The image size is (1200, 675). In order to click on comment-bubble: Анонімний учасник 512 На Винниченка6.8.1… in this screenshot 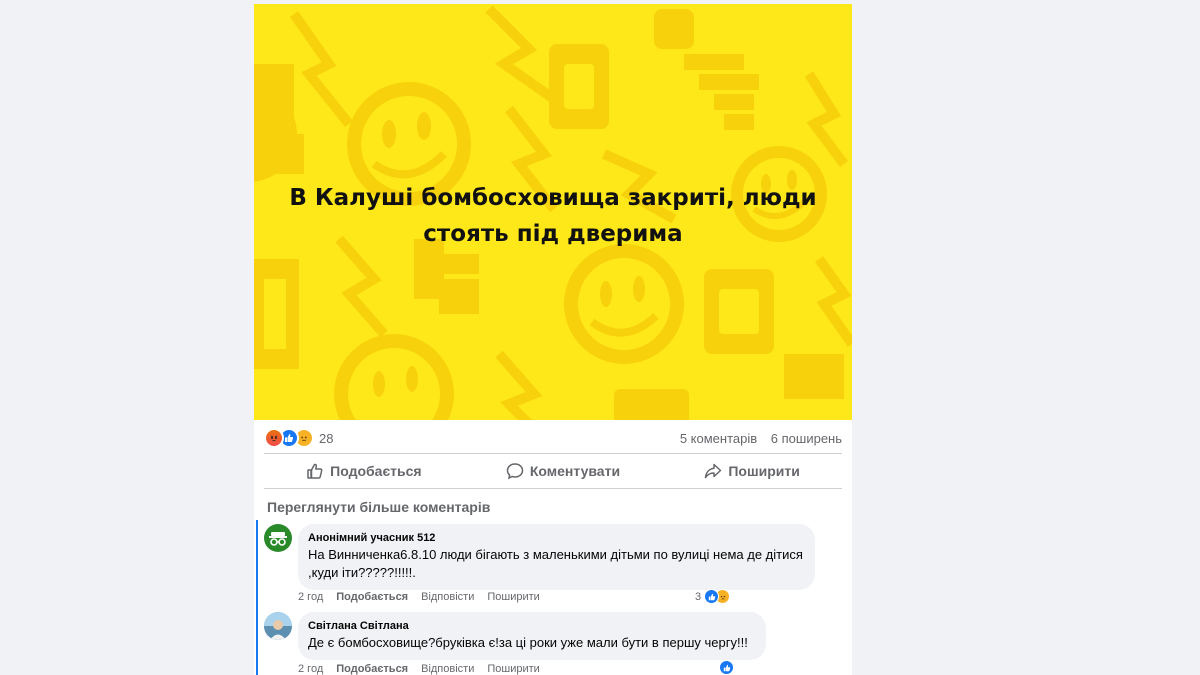, I will do `click(556, 557)`.